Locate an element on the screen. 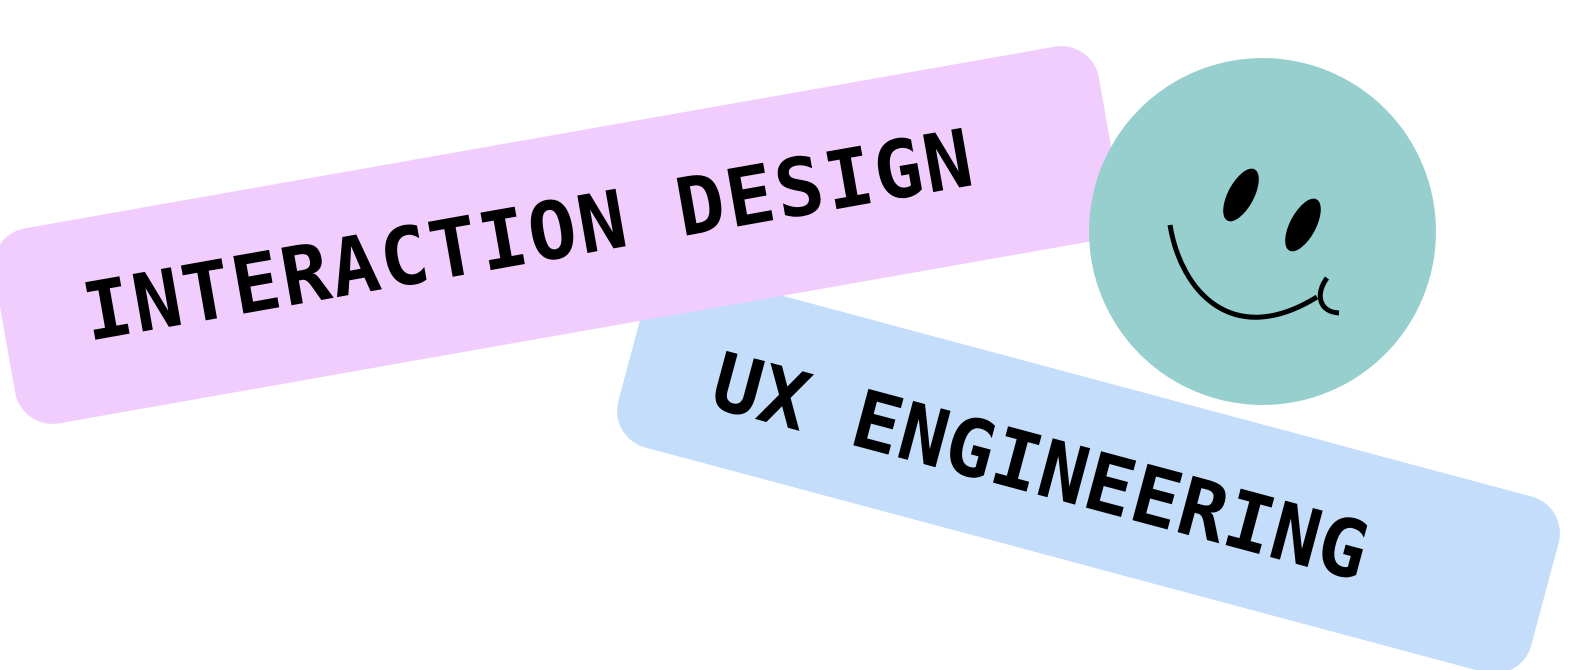  smiley-face-icon is located at coordinates (1262, 231).